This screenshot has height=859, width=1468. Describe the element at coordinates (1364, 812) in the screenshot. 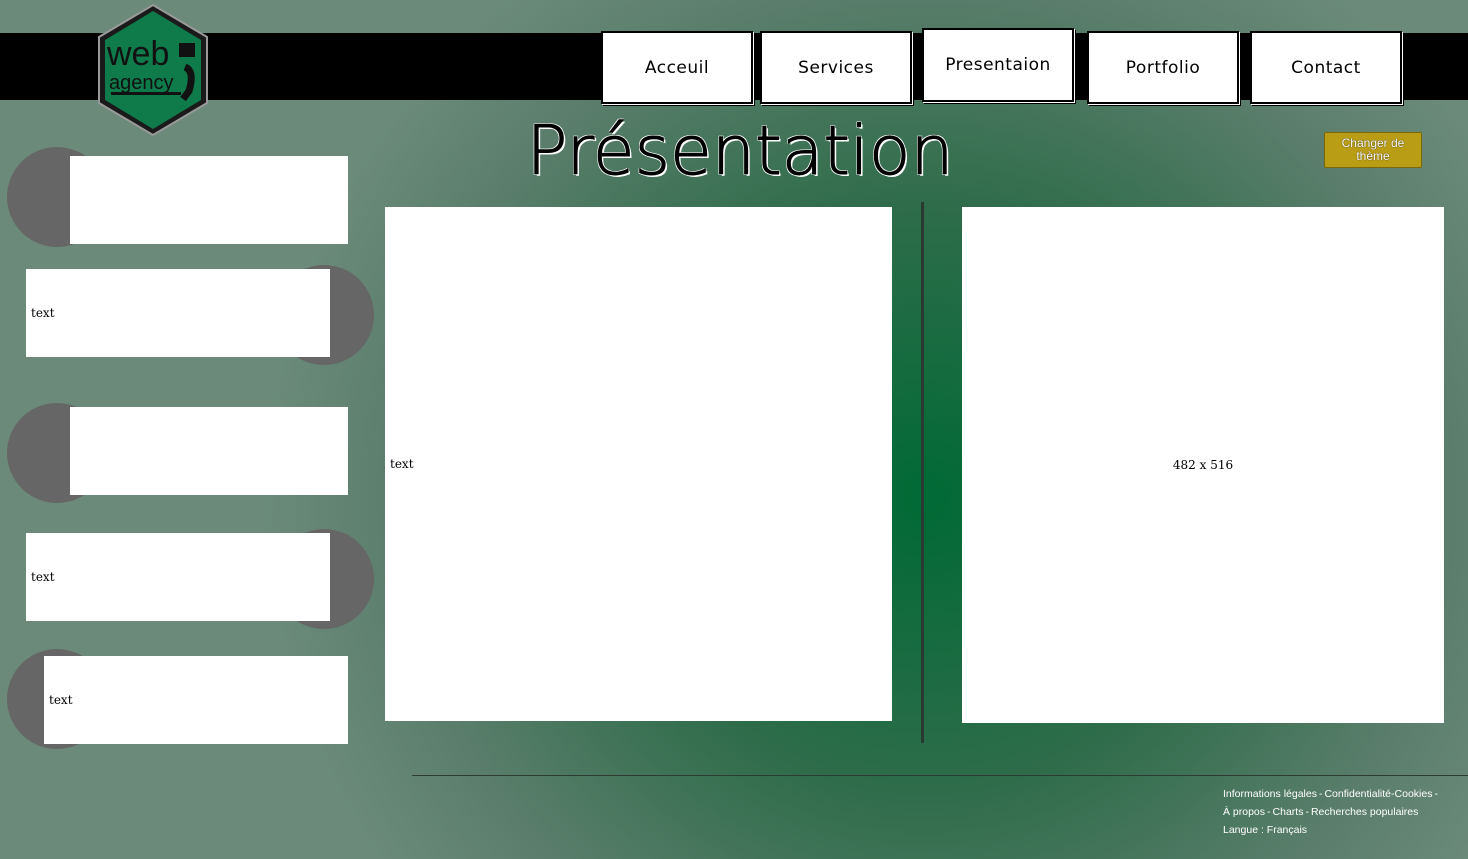

I see `footer-link-popular: Recherches populaires` at that location.